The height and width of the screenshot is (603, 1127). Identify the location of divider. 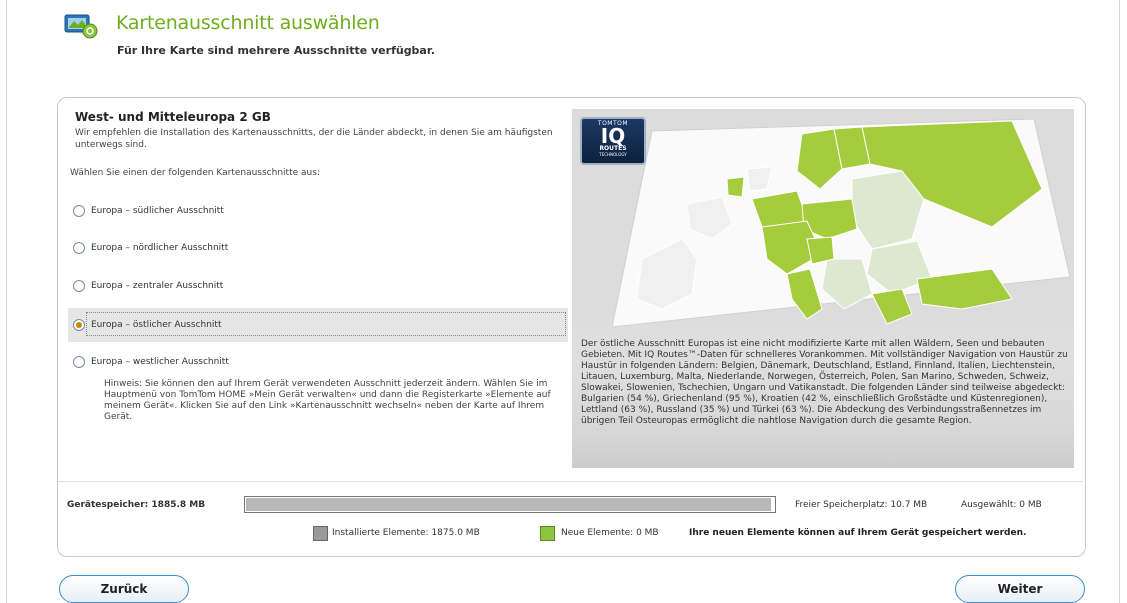
(570, 481).